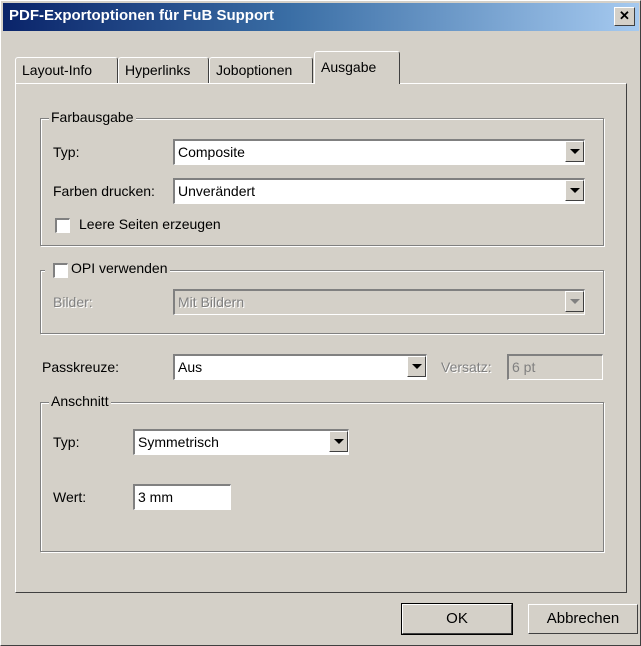 The height and width of the screenshot is (646, 641). I want to click on farbausgabe-typ-dropdown-button, so click(574, 151).